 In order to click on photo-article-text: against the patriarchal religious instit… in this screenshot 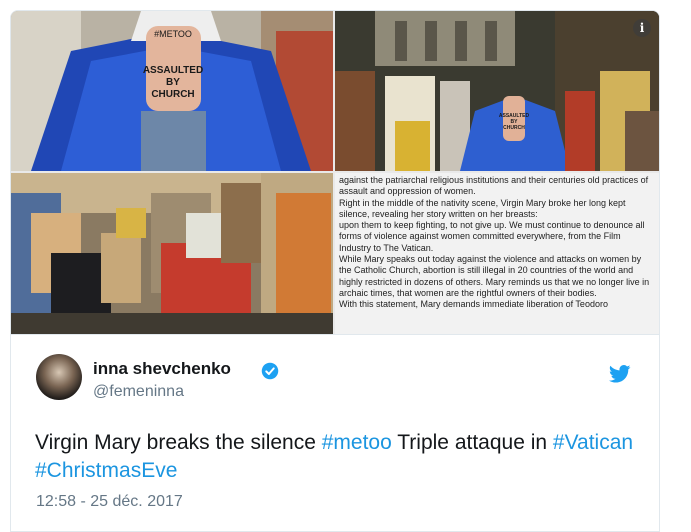, I will do `click(497, 253)`.